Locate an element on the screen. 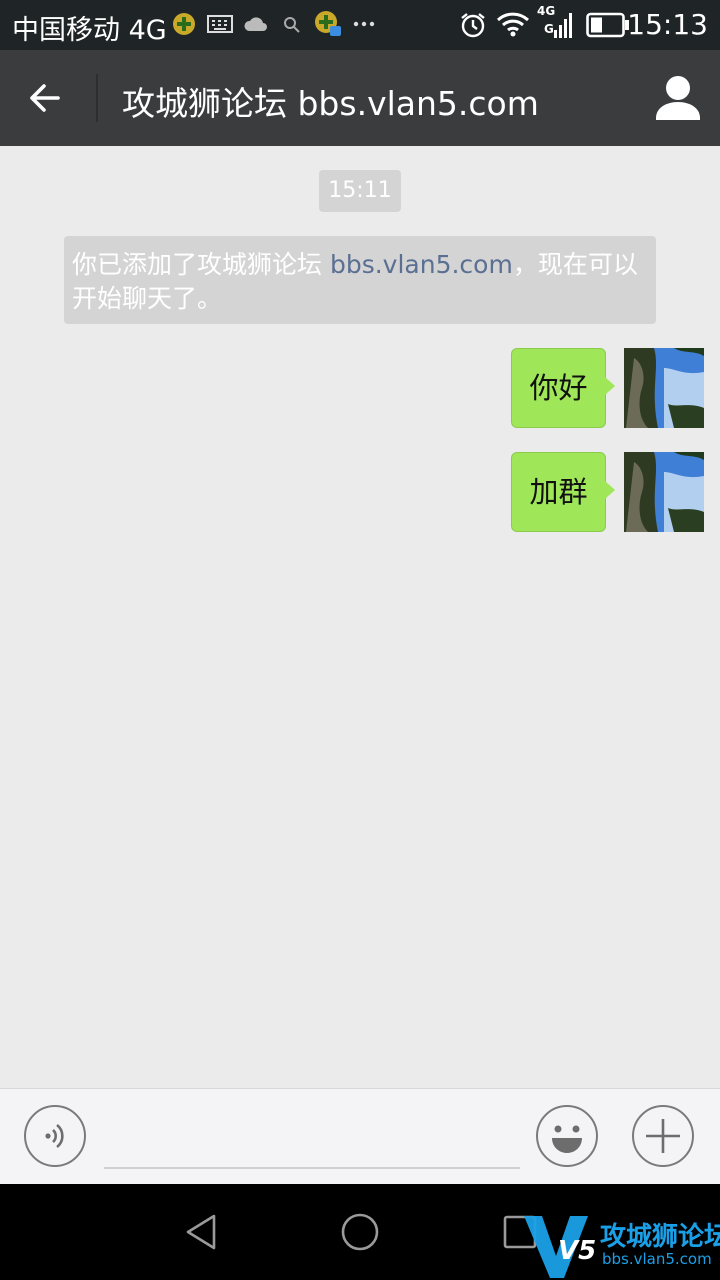 The height and width of the screenshot is (1280, 720). battery-icon is located at coordinates (607, 25).